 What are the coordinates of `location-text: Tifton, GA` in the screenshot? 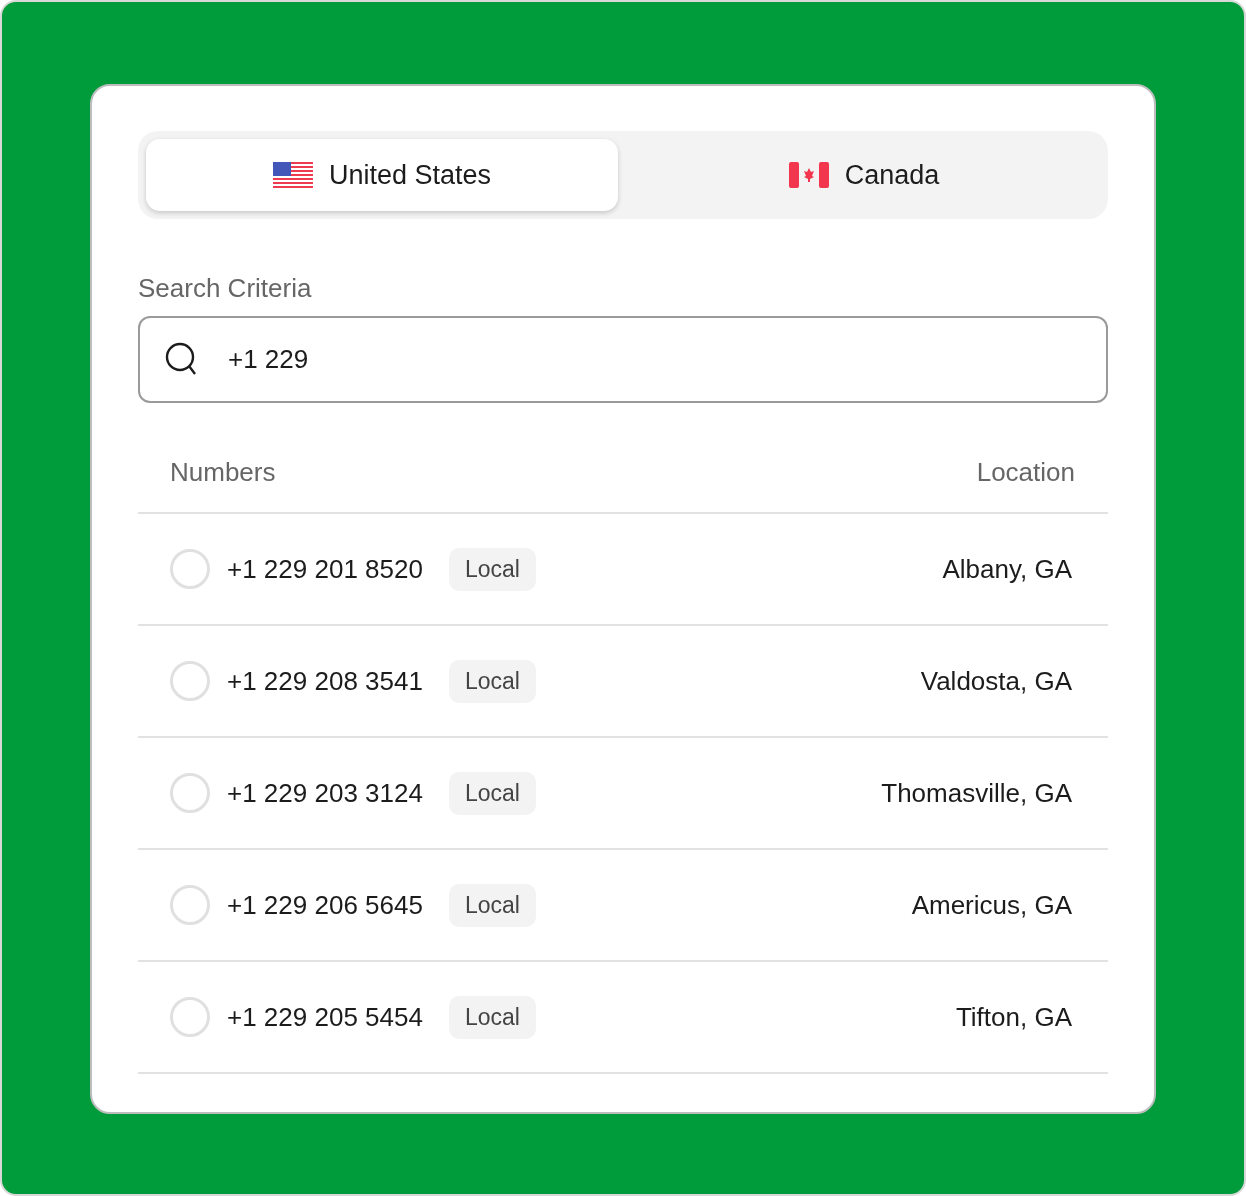 It's located at (1013, 1017).